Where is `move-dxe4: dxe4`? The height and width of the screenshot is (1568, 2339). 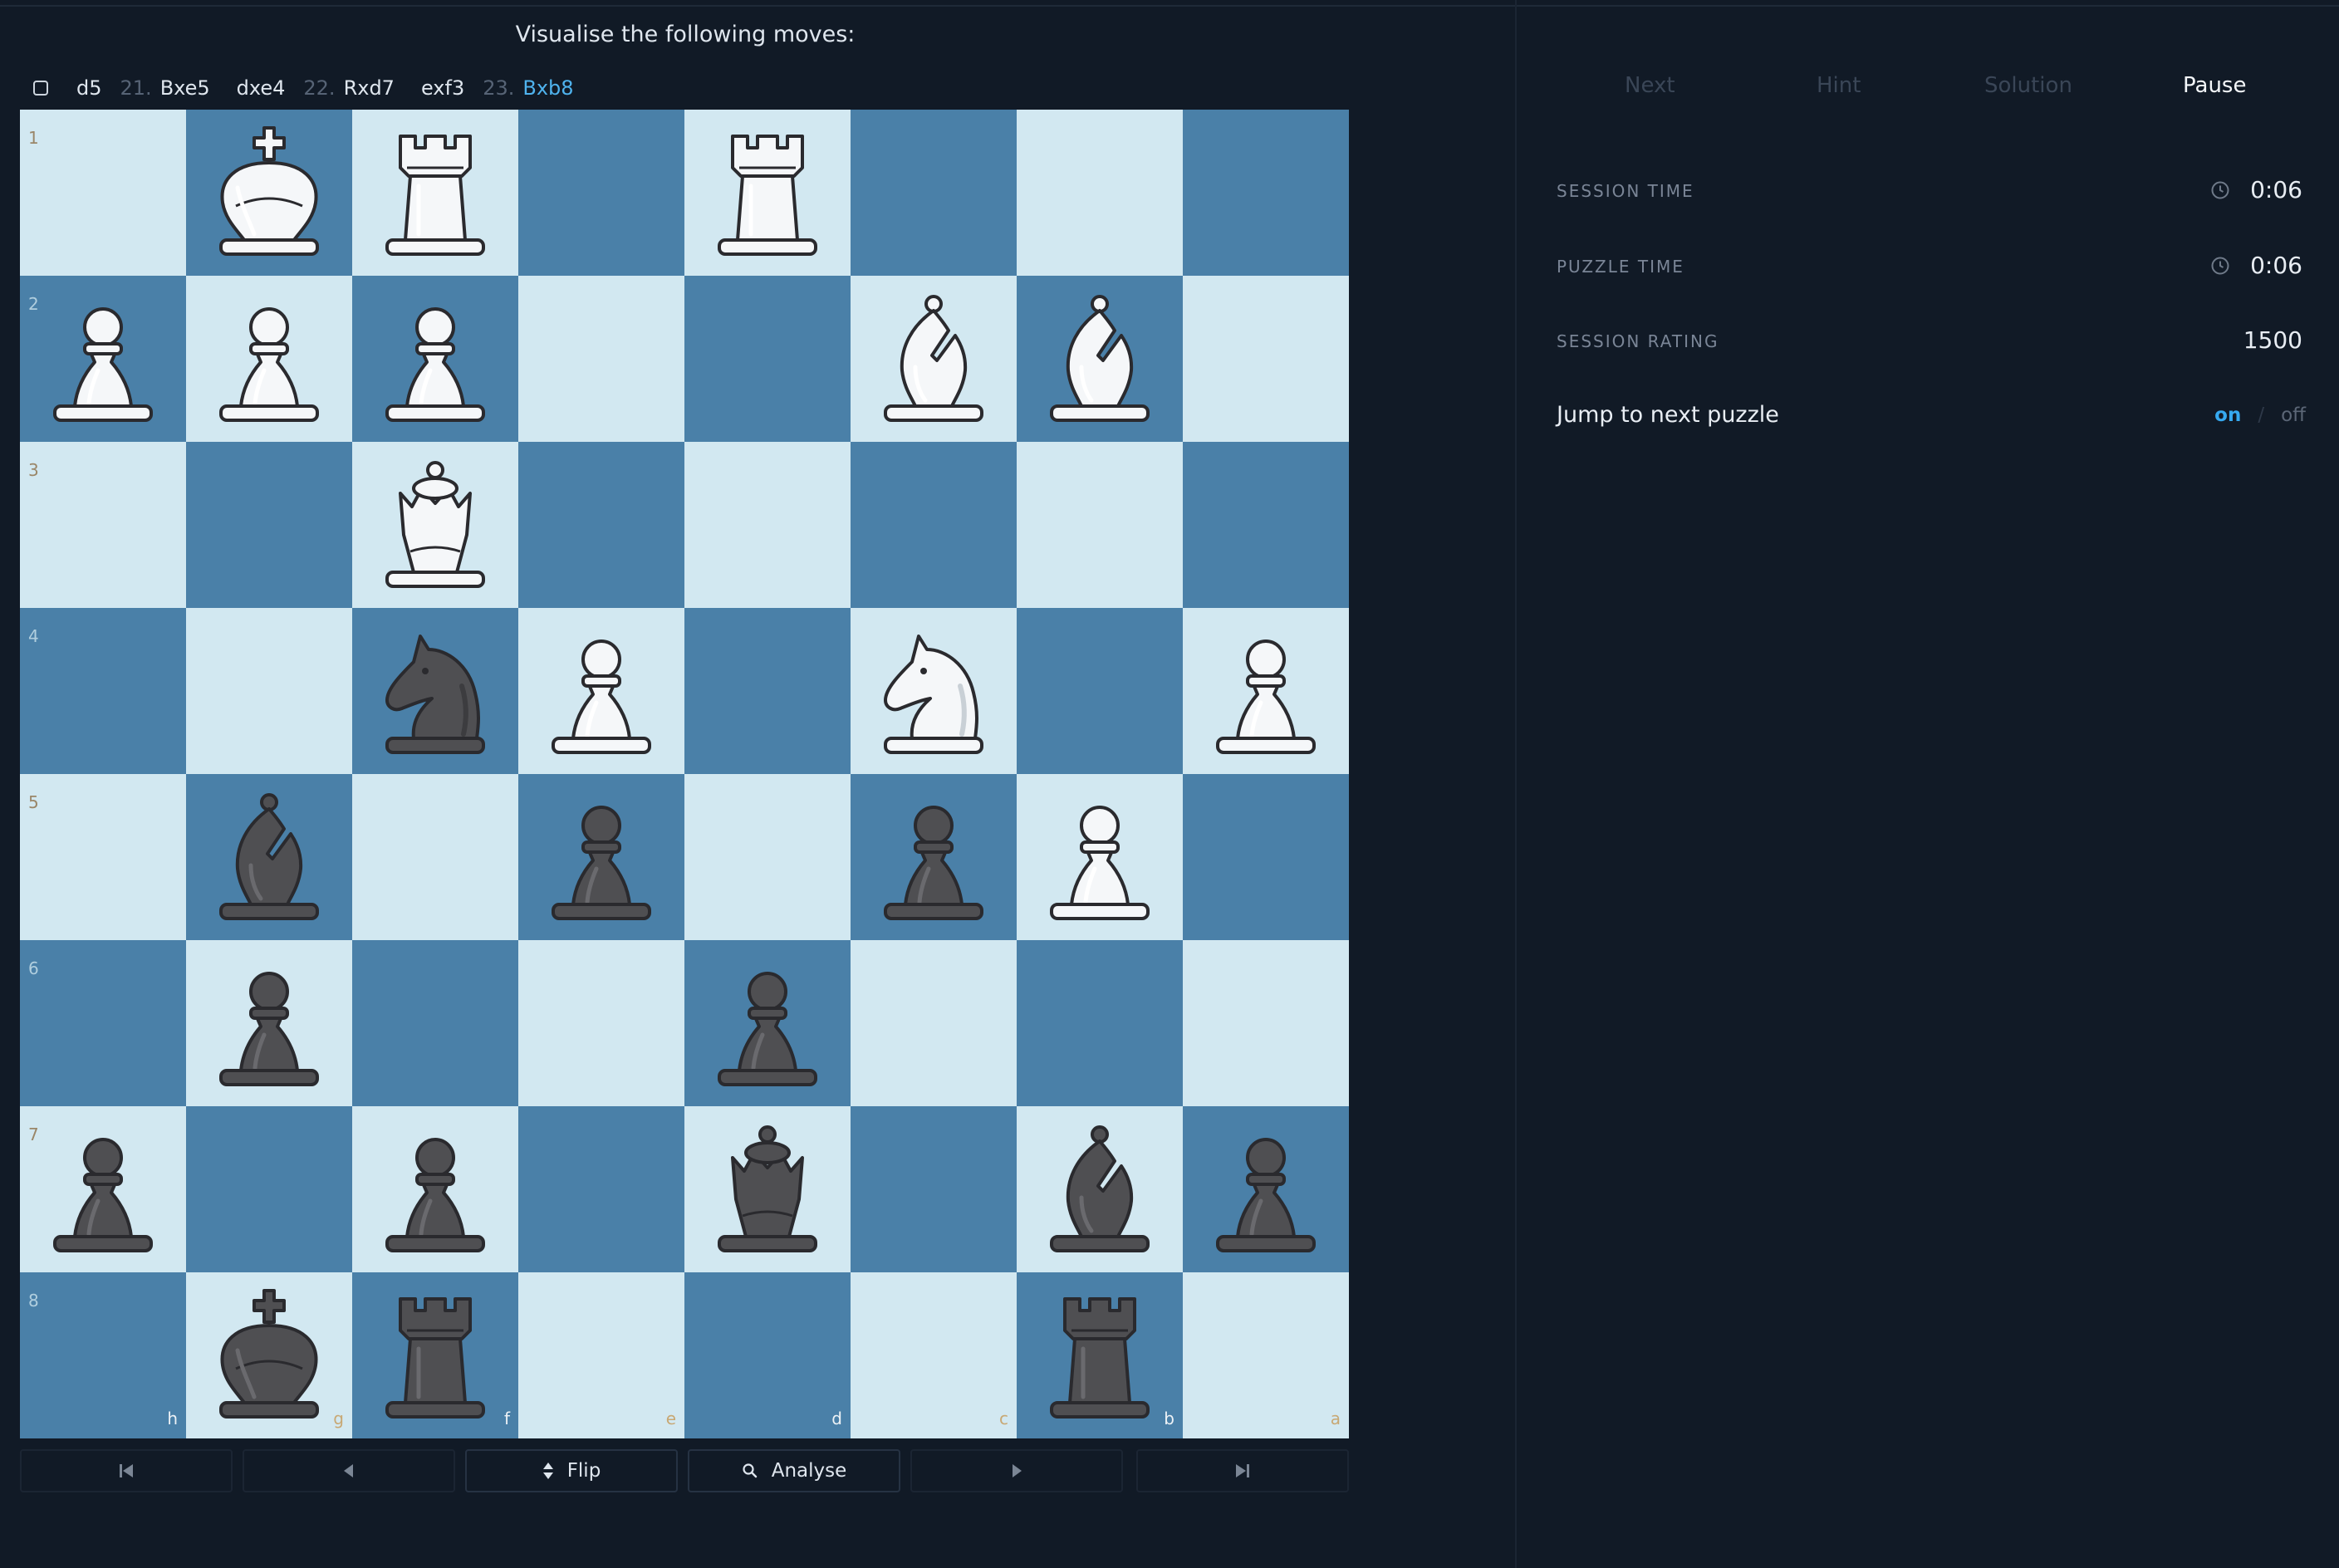 move-dxe4: dxe4 is located at coordinates (261, 88).